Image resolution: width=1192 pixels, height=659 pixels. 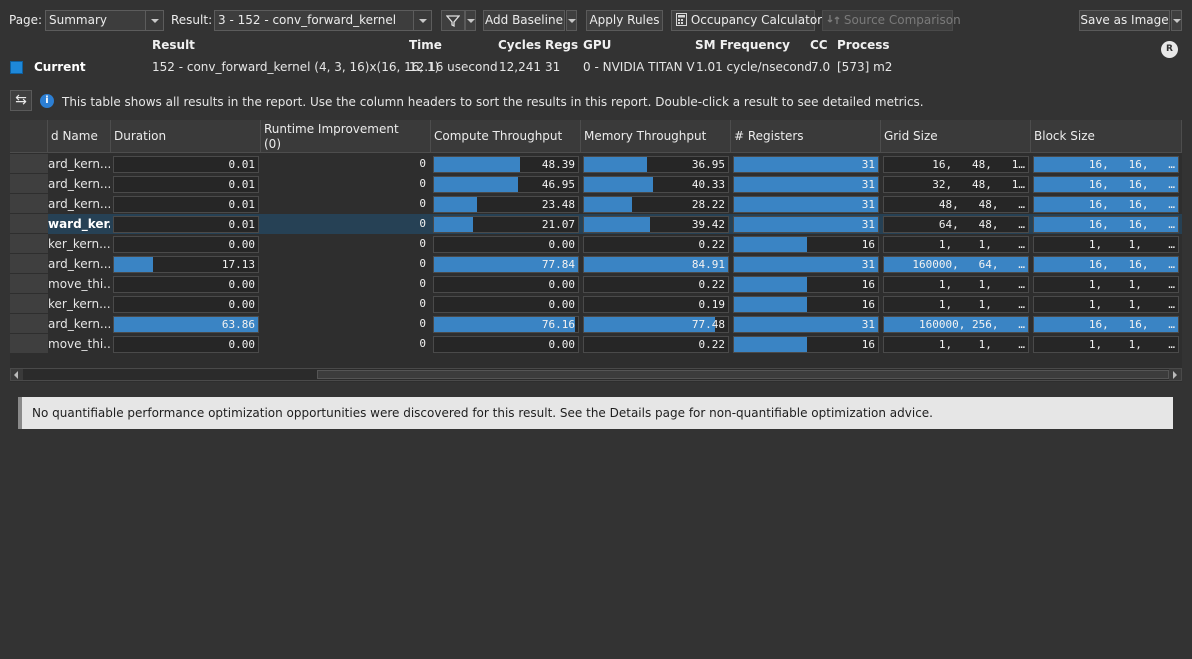 What do you see at coordinates (470, 20) in the screenshot?
I see `filter-dropdown-arrow` at bounding box center [470, 20].